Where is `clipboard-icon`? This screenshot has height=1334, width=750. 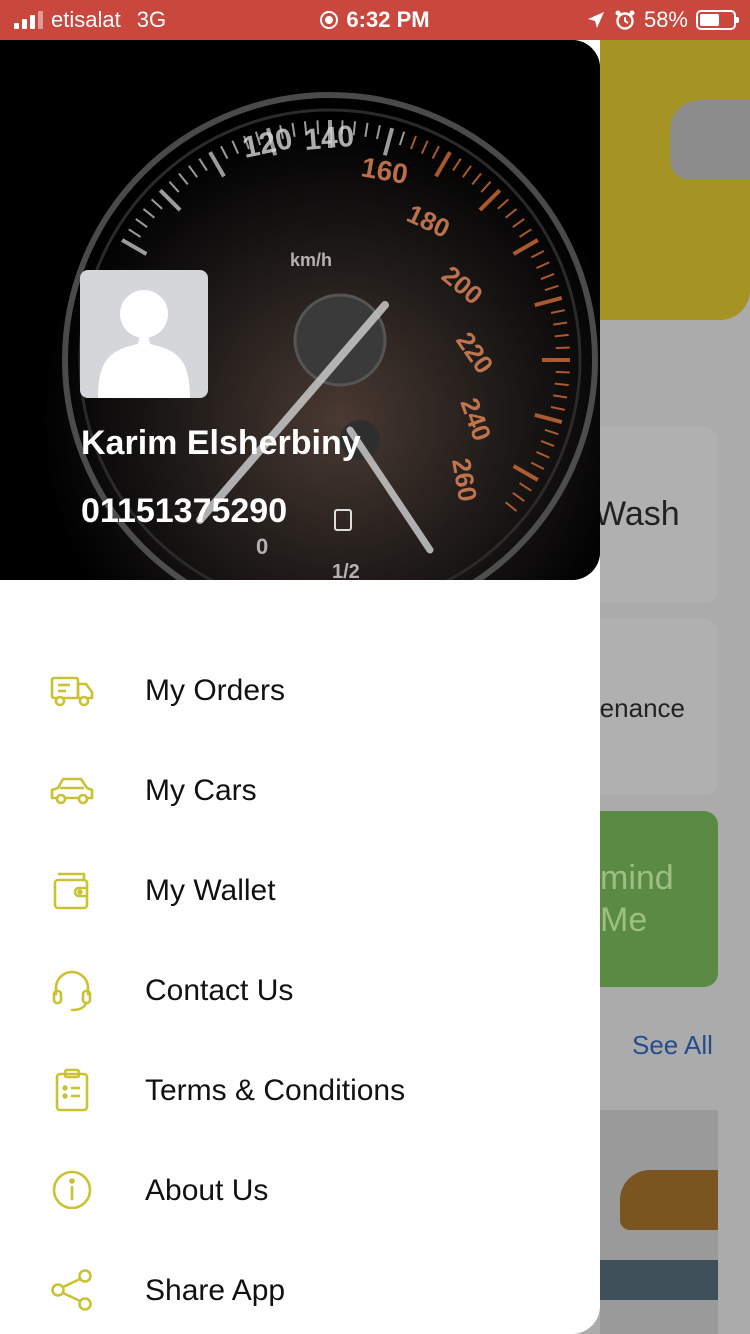
clipboard-icon is located at coordinates (72, 1090).